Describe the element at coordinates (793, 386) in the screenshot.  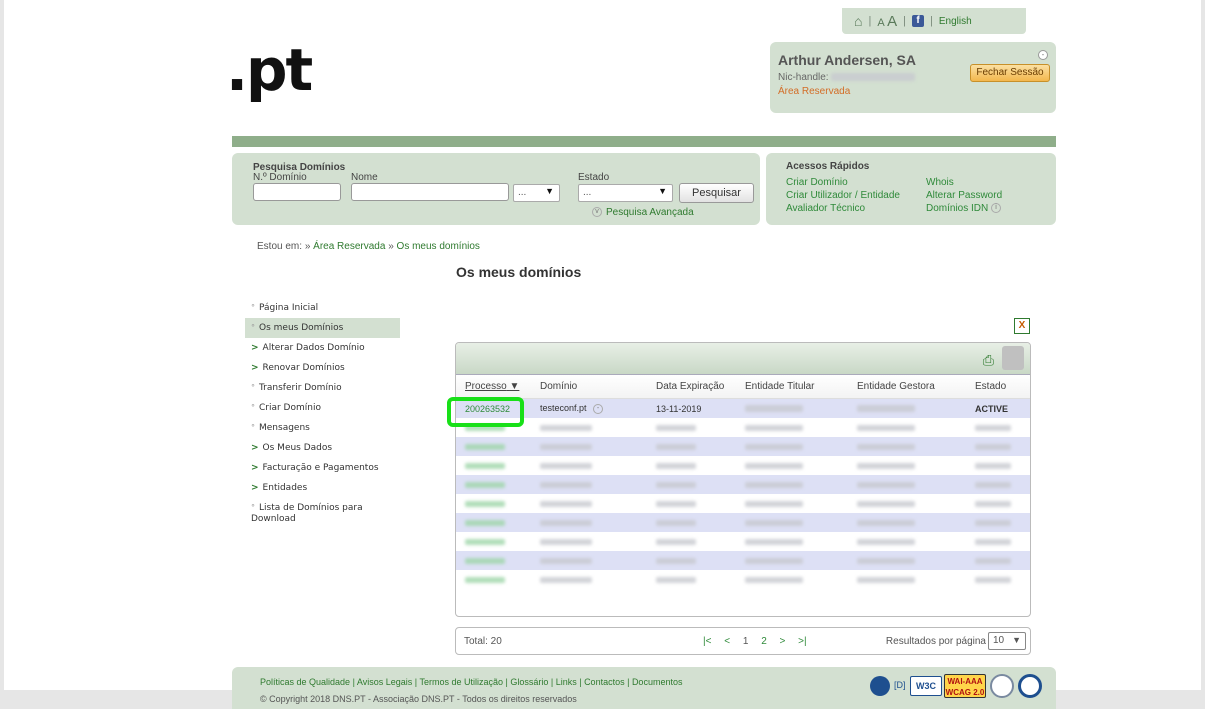
I see `col-header-entidade-titular: Entidade Titular` at that location.